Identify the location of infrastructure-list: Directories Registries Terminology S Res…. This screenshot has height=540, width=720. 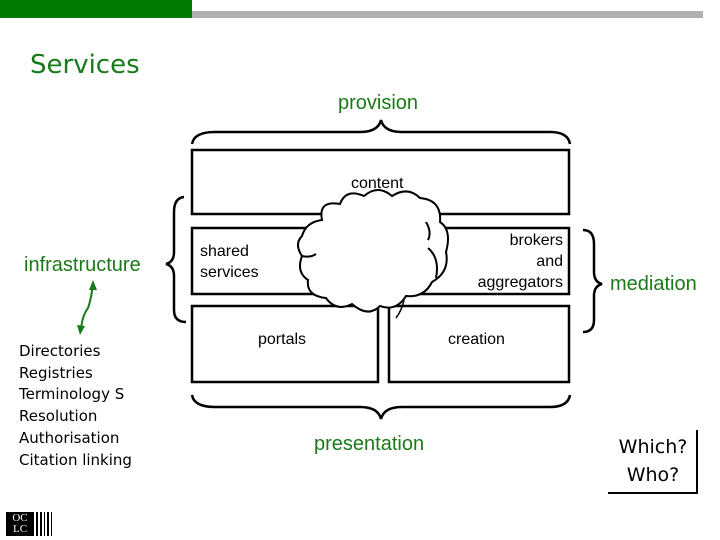
(75, 406).